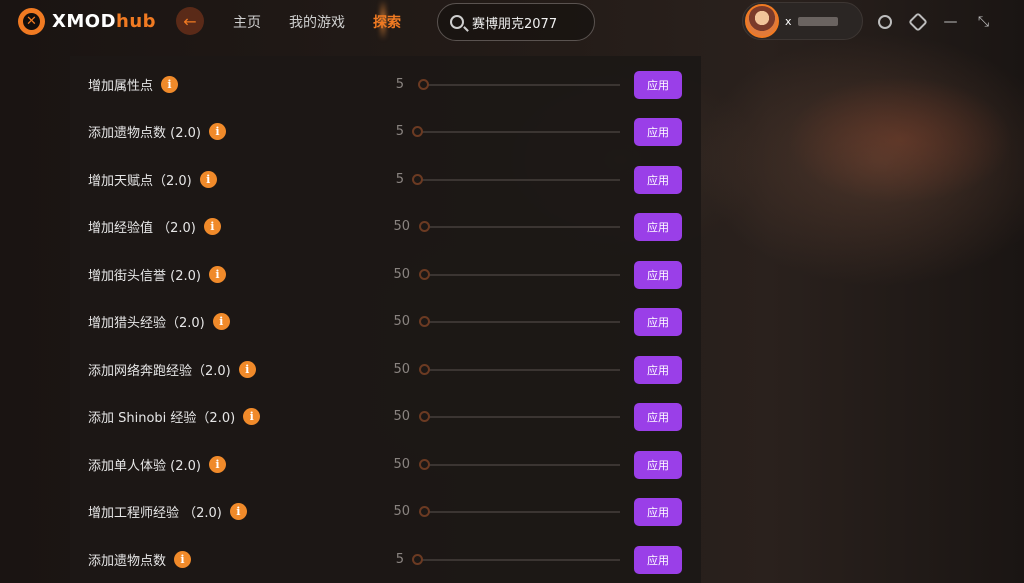  I want to click on cheat-row: 增加猎头经验（2.0) i 50 应用, so click(385, 321).